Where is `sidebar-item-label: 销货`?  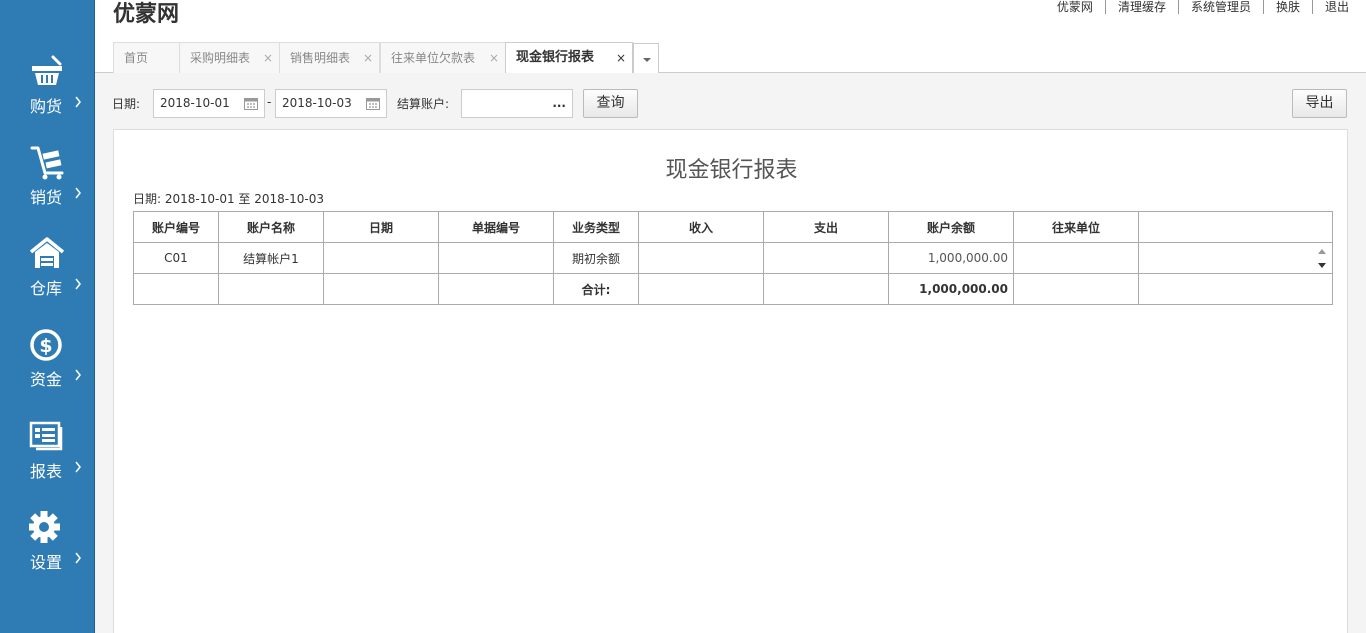 sidebar-item-label: 销货 is located at coordinates (46, 197).